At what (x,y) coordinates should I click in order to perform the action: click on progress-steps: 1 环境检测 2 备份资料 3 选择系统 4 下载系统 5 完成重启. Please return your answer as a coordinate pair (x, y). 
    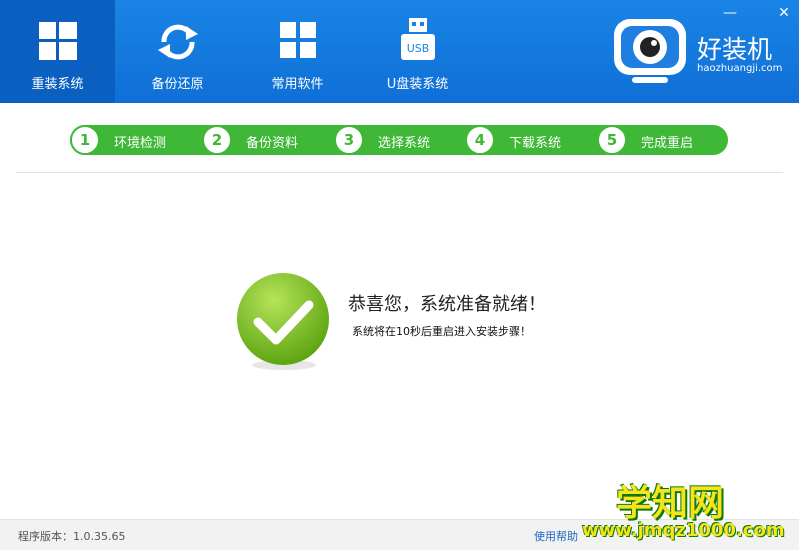
    Looking at the image, I should click on (399, 140).